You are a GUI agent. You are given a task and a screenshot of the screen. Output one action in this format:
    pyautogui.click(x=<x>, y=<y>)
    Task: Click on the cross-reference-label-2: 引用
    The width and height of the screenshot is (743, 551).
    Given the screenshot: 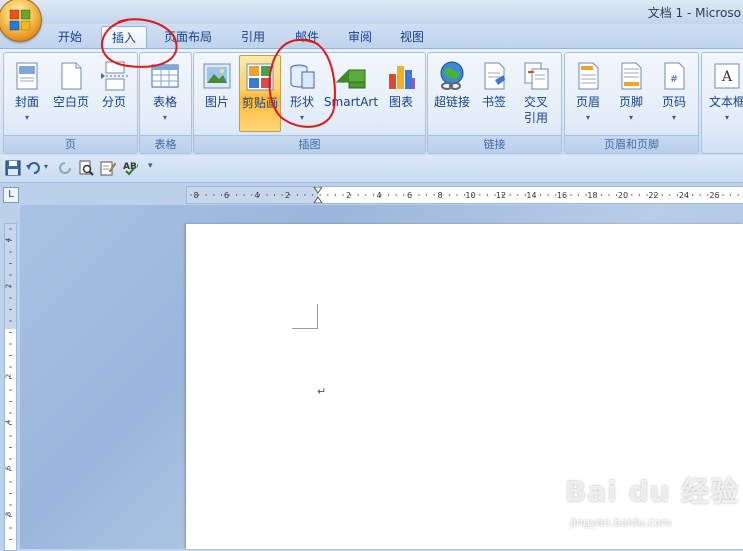 What is the action you would take?
    pyautogui.click(x=535, y=118)
    